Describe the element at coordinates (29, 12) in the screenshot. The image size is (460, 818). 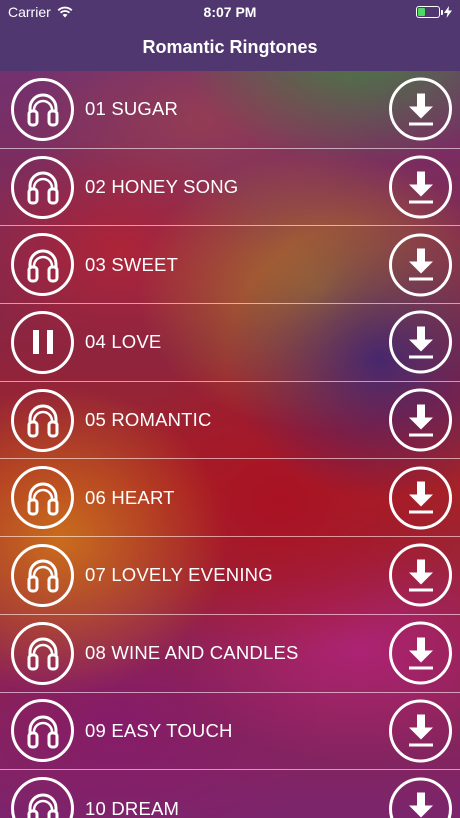
I see `carrier-label: Carrier` at that location.